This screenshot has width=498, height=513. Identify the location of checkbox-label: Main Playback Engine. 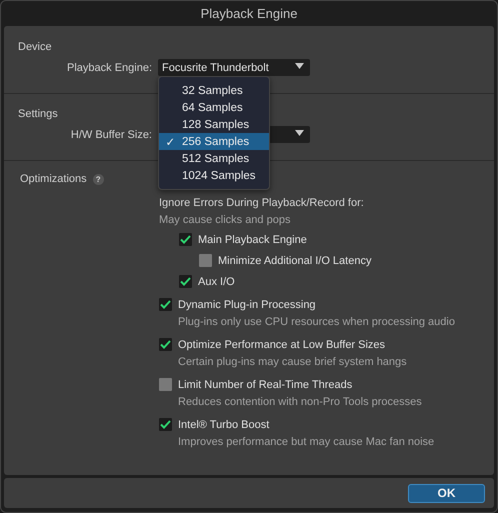
(252, 240).